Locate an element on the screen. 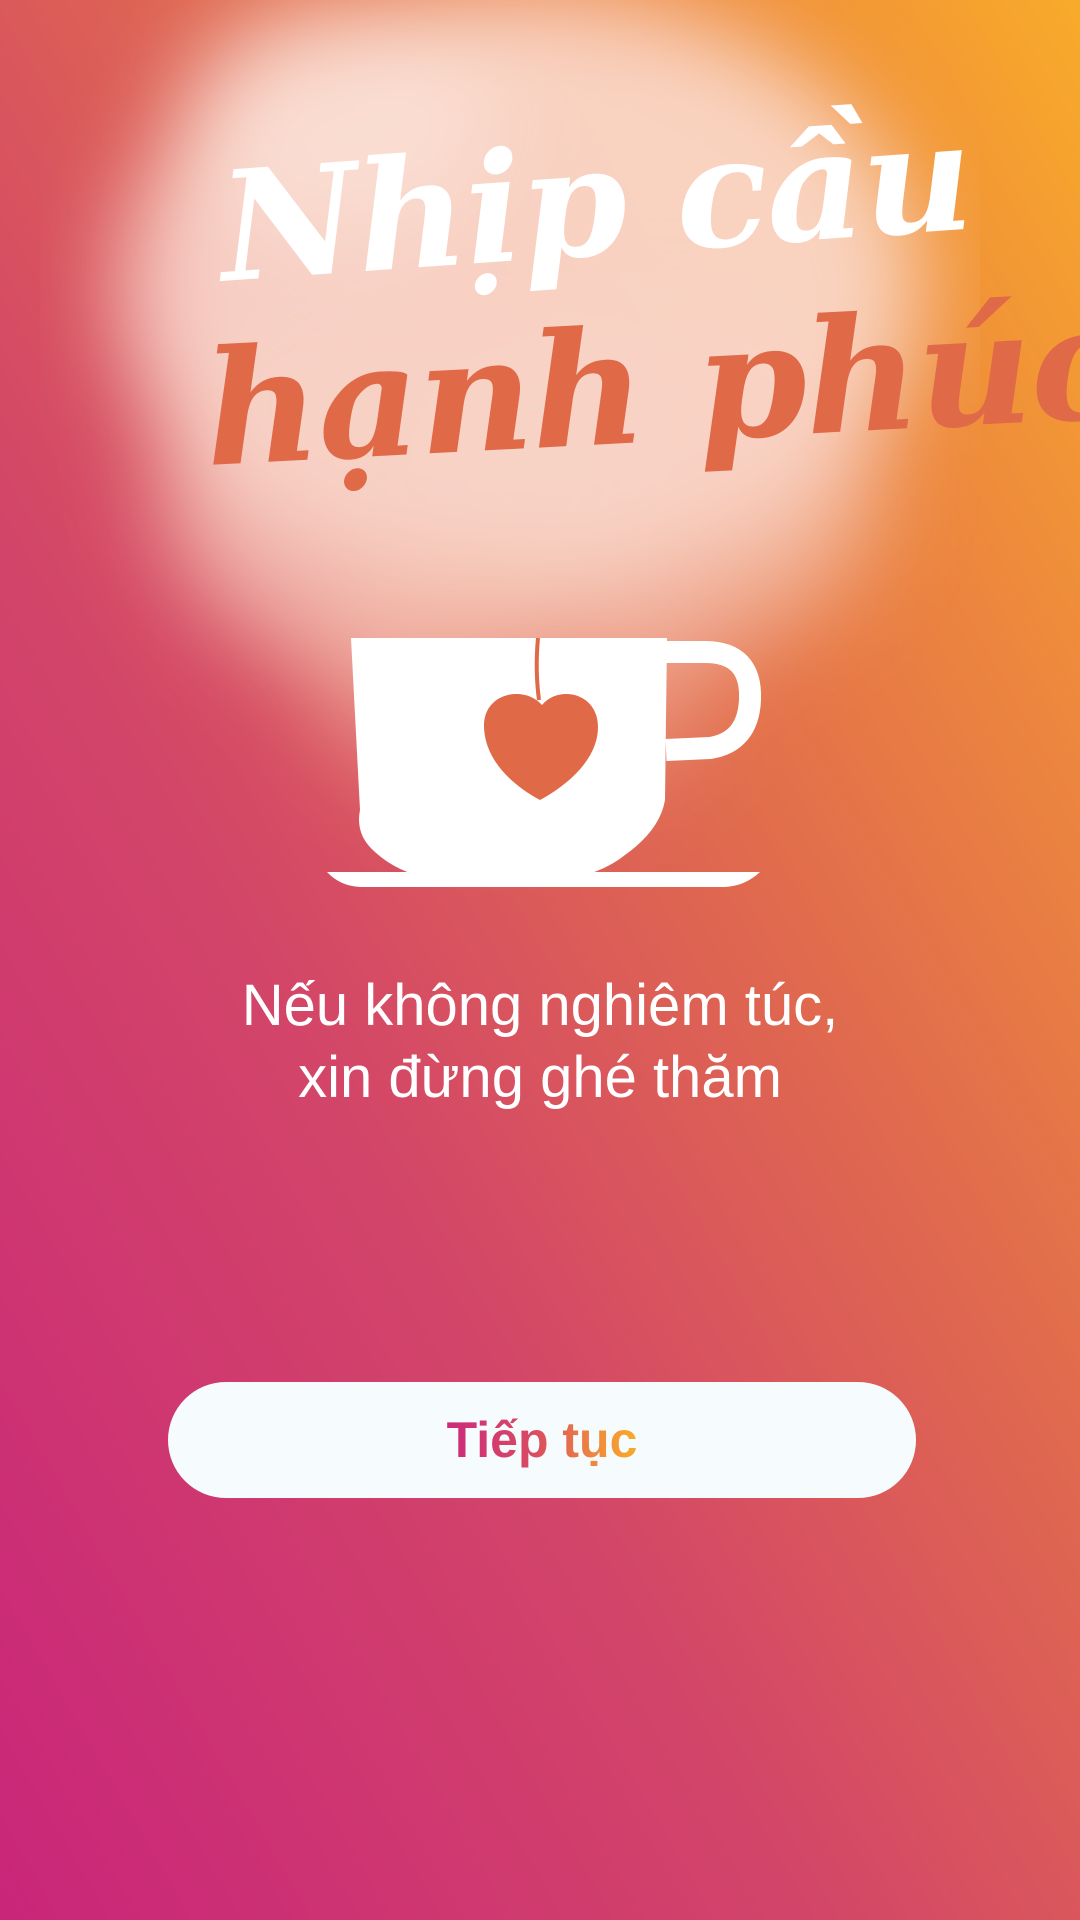  tea-cup-heart-icon is located at coordinates (544, 762).